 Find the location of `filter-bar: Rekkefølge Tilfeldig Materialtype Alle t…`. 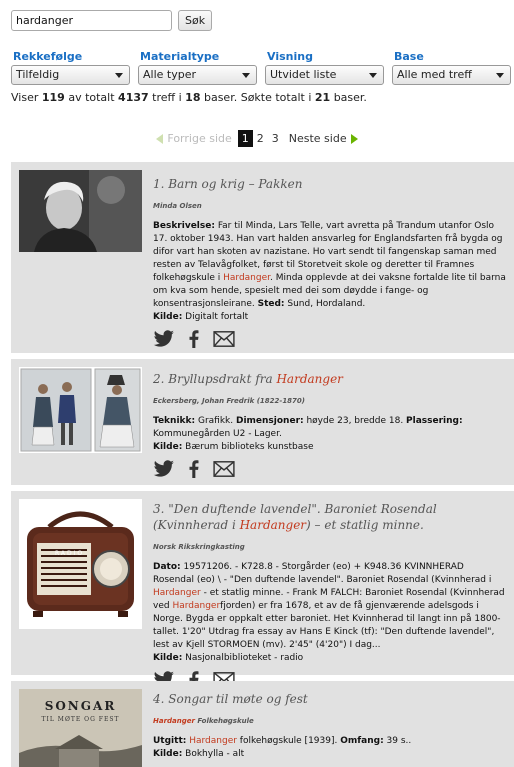

filter-bar: Rekkefølge Tilfeldig Materialtype Alle t… is located at coordinates (262, 67).